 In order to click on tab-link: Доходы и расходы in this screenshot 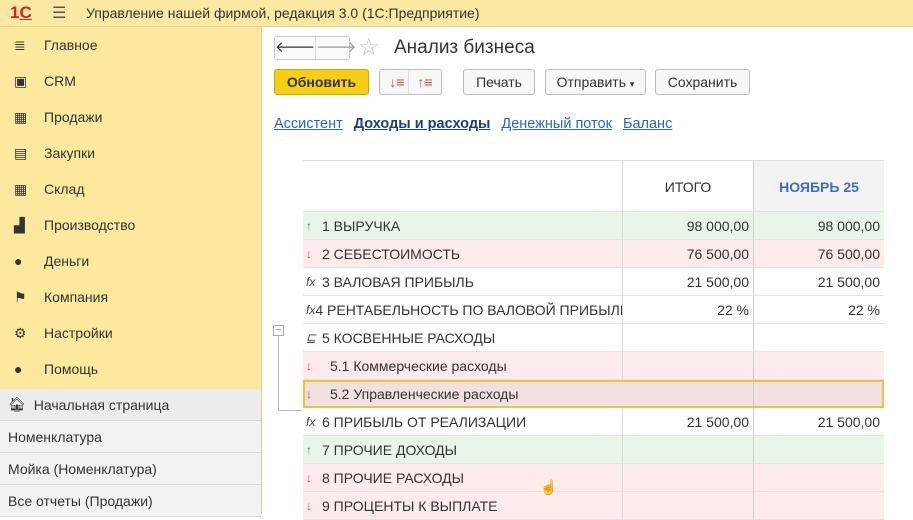, I will do `click(422, 124)`.